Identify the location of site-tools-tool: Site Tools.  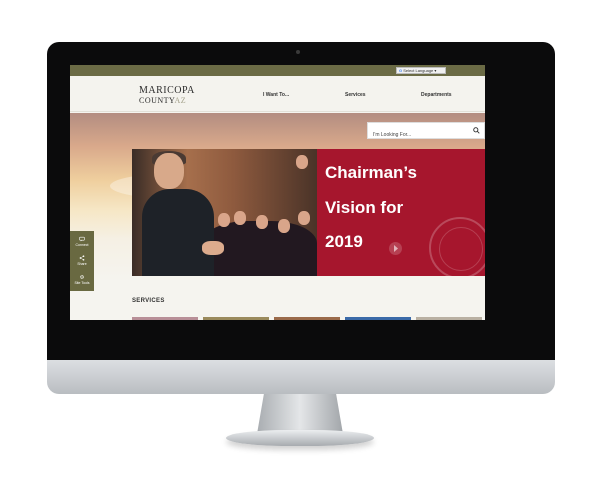
(82, 279).